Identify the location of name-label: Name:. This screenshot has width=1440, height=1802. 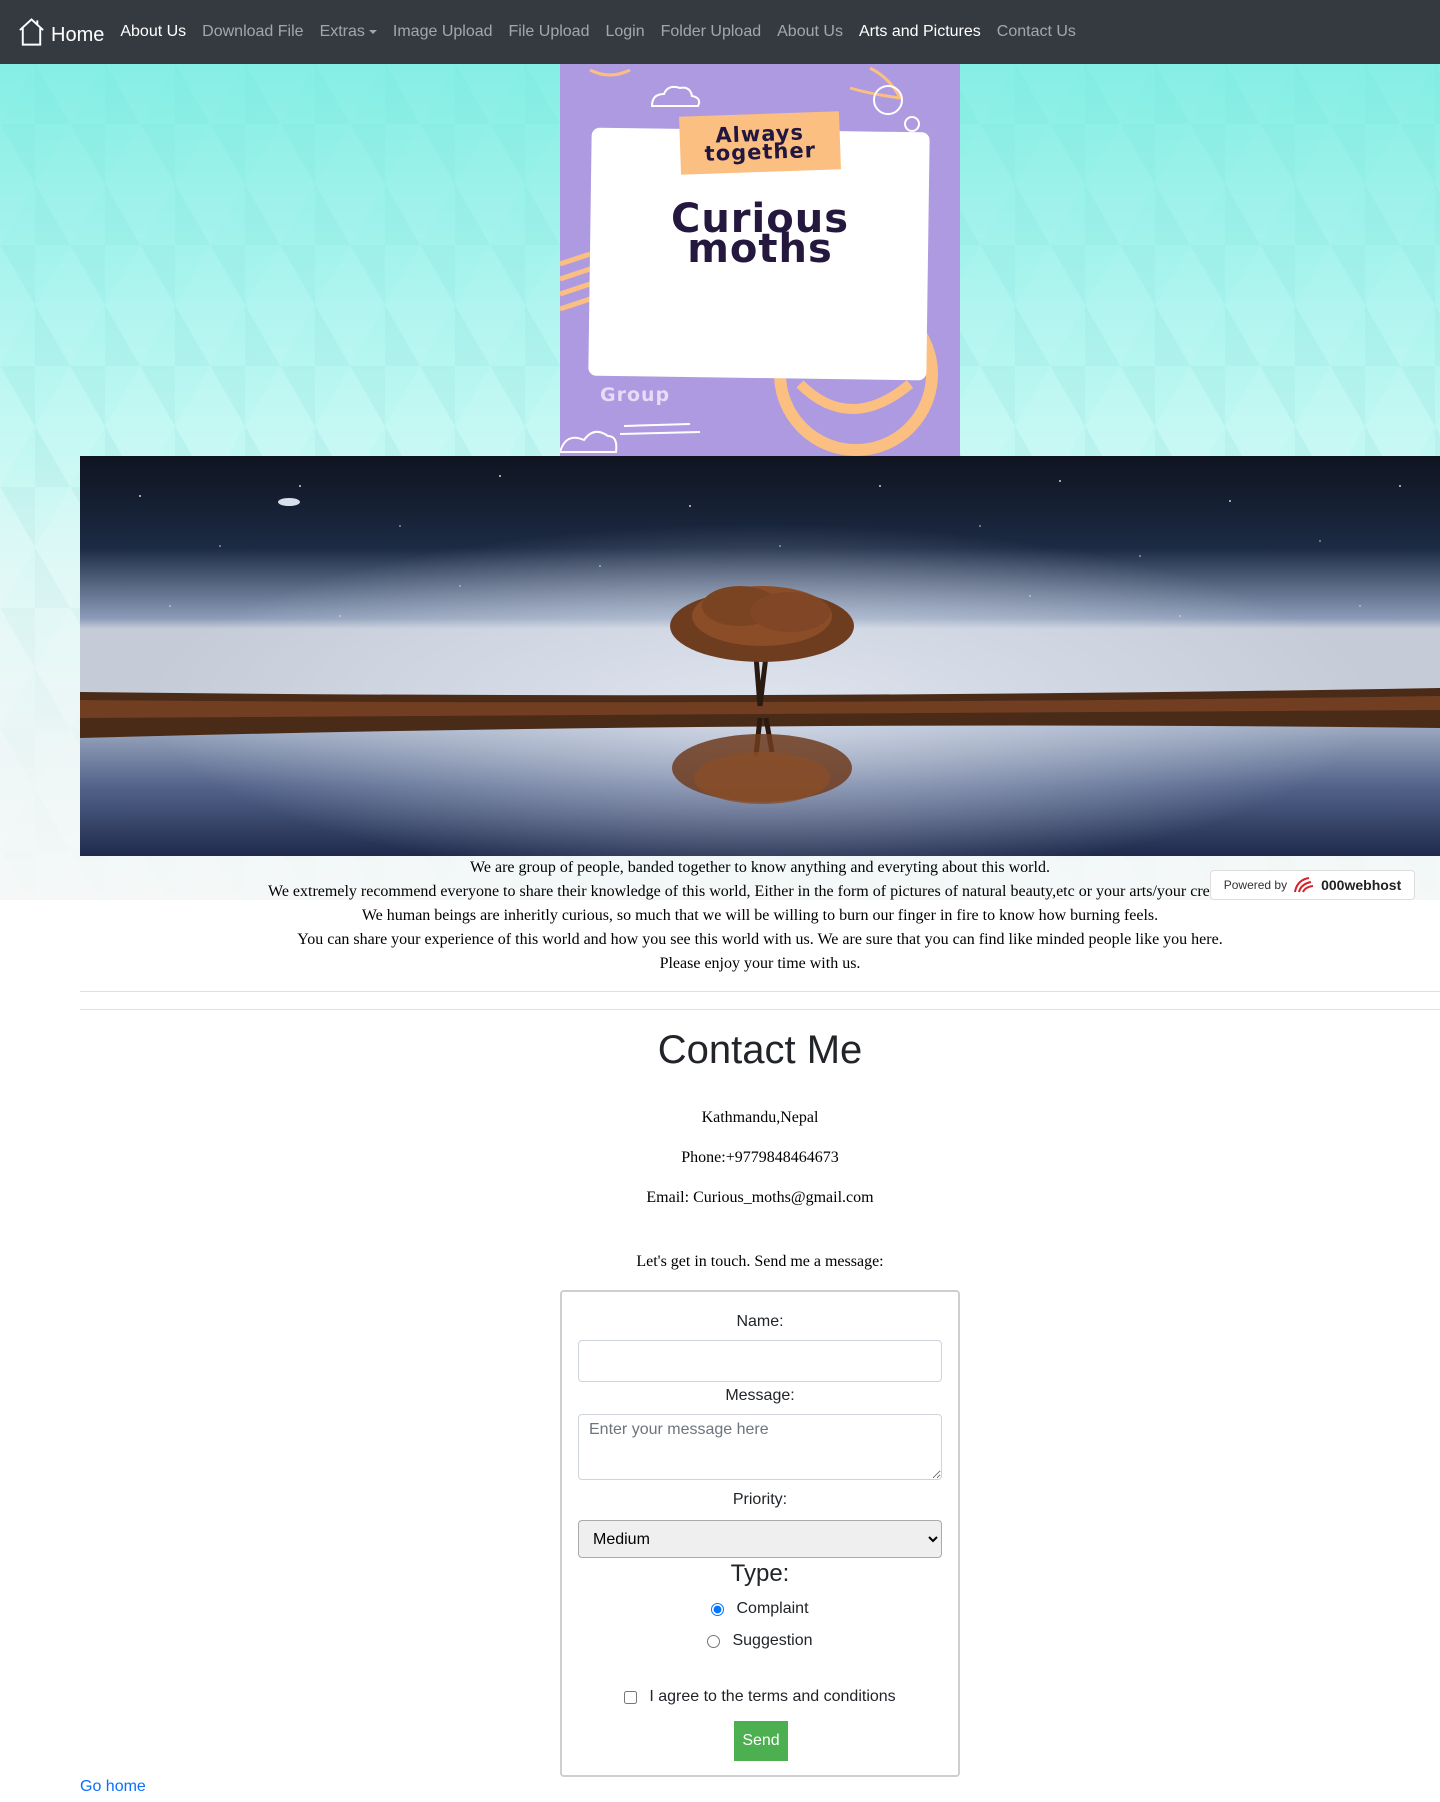
(760, 1321).